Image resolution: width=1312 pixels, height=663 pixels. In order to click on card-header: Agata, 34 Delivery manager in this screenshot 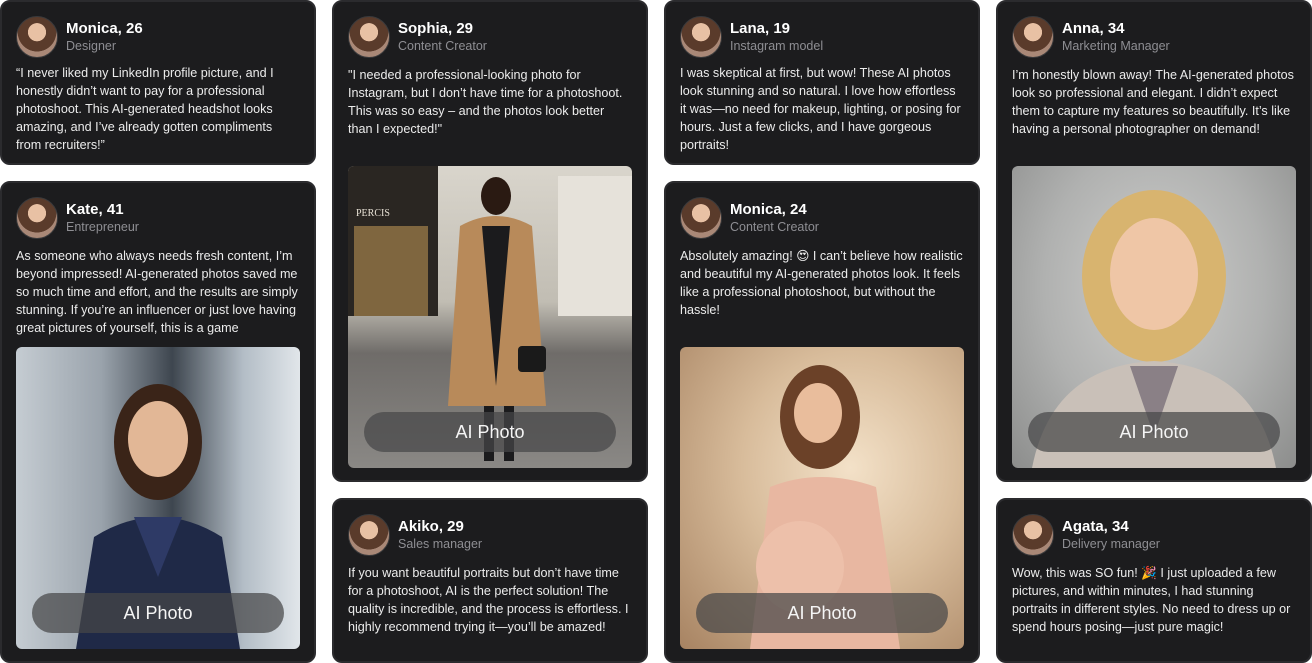, I will do `click(1086, 535)`.